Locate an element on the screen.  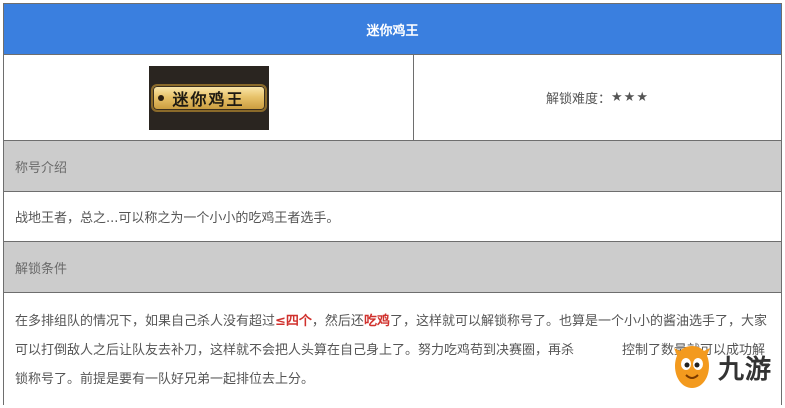
badge-text: 迷你鸡王 is located at coordinates (208, 99).